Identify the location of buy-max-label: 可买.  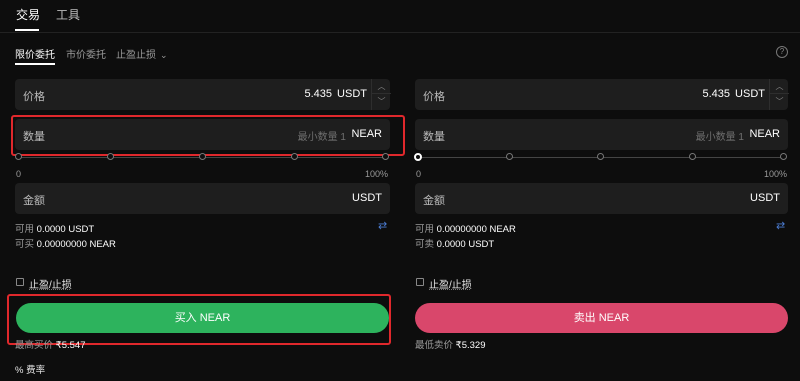
(25, 244).